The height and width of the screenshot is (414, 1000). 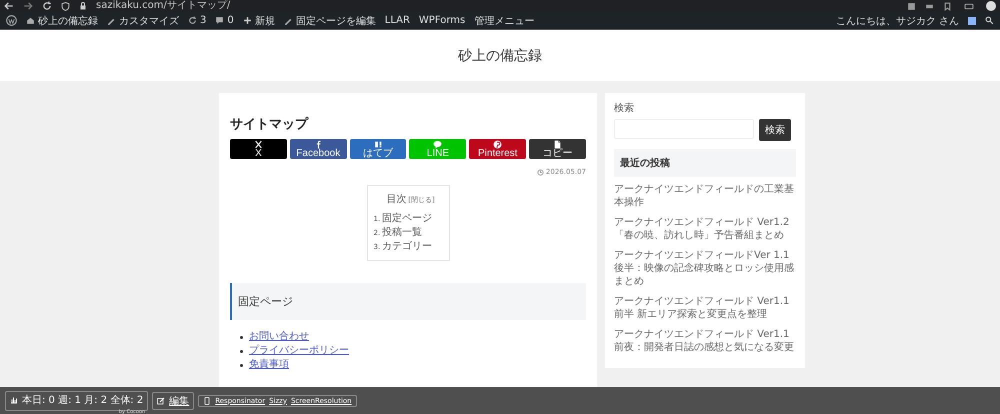 What do you see at coordinates (705, 308) in the screenshot?
I see `recent-post-link: アークナイツエンドフィールド Ver1.1前半 新エリア探索と変更点を整理` at bounding box center [705, 308].